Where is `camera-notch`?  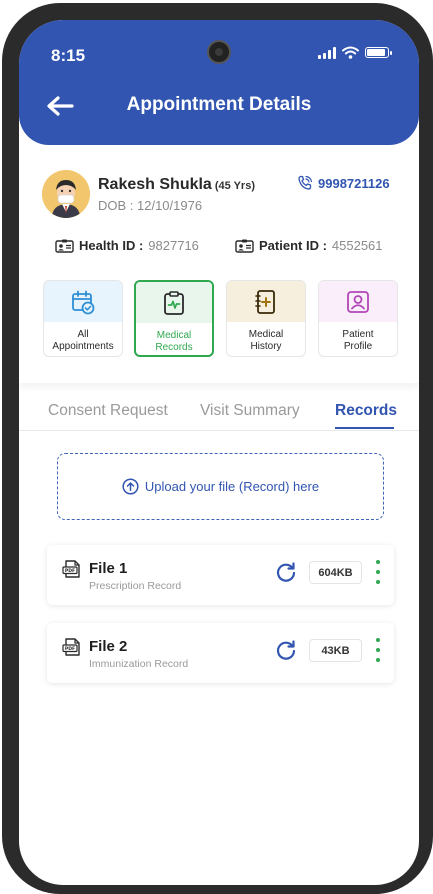 camera-notch is located at coordinates (219, 52).